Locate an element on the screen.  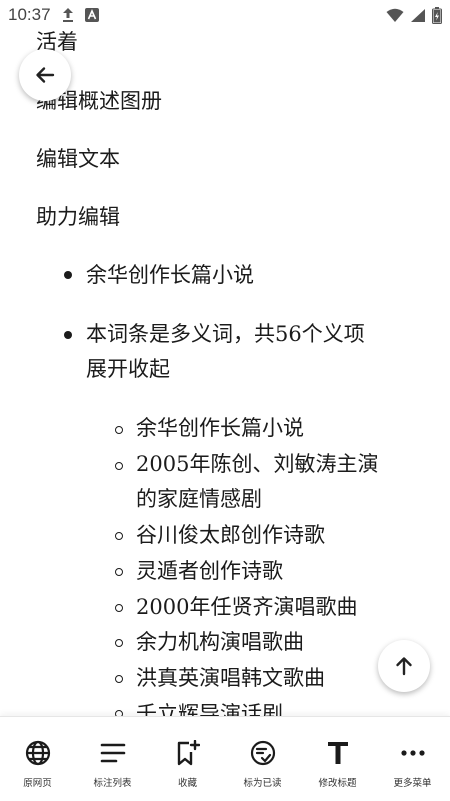
status-time: 10:37 is located at coordinates (29, 14).